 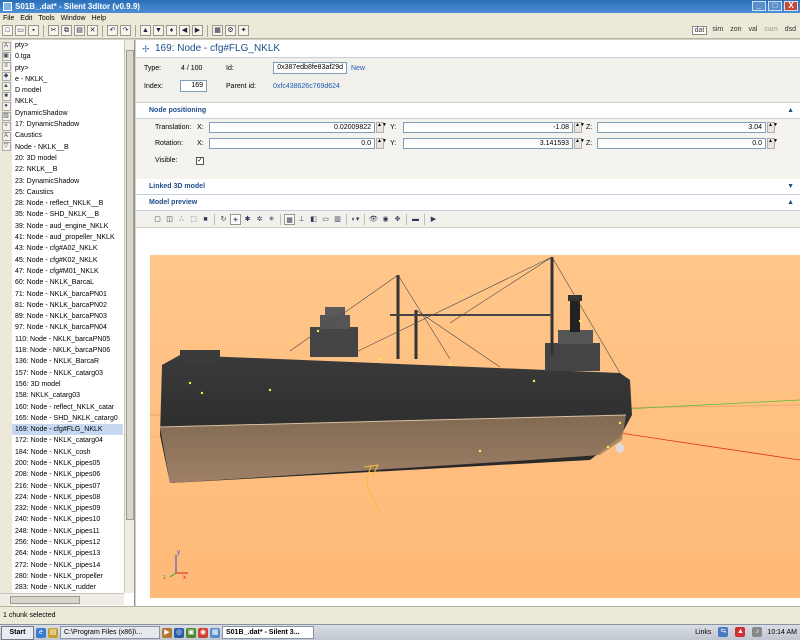 I want to click on camera-orbit-icon: ◉, so click(x=385, y=219).